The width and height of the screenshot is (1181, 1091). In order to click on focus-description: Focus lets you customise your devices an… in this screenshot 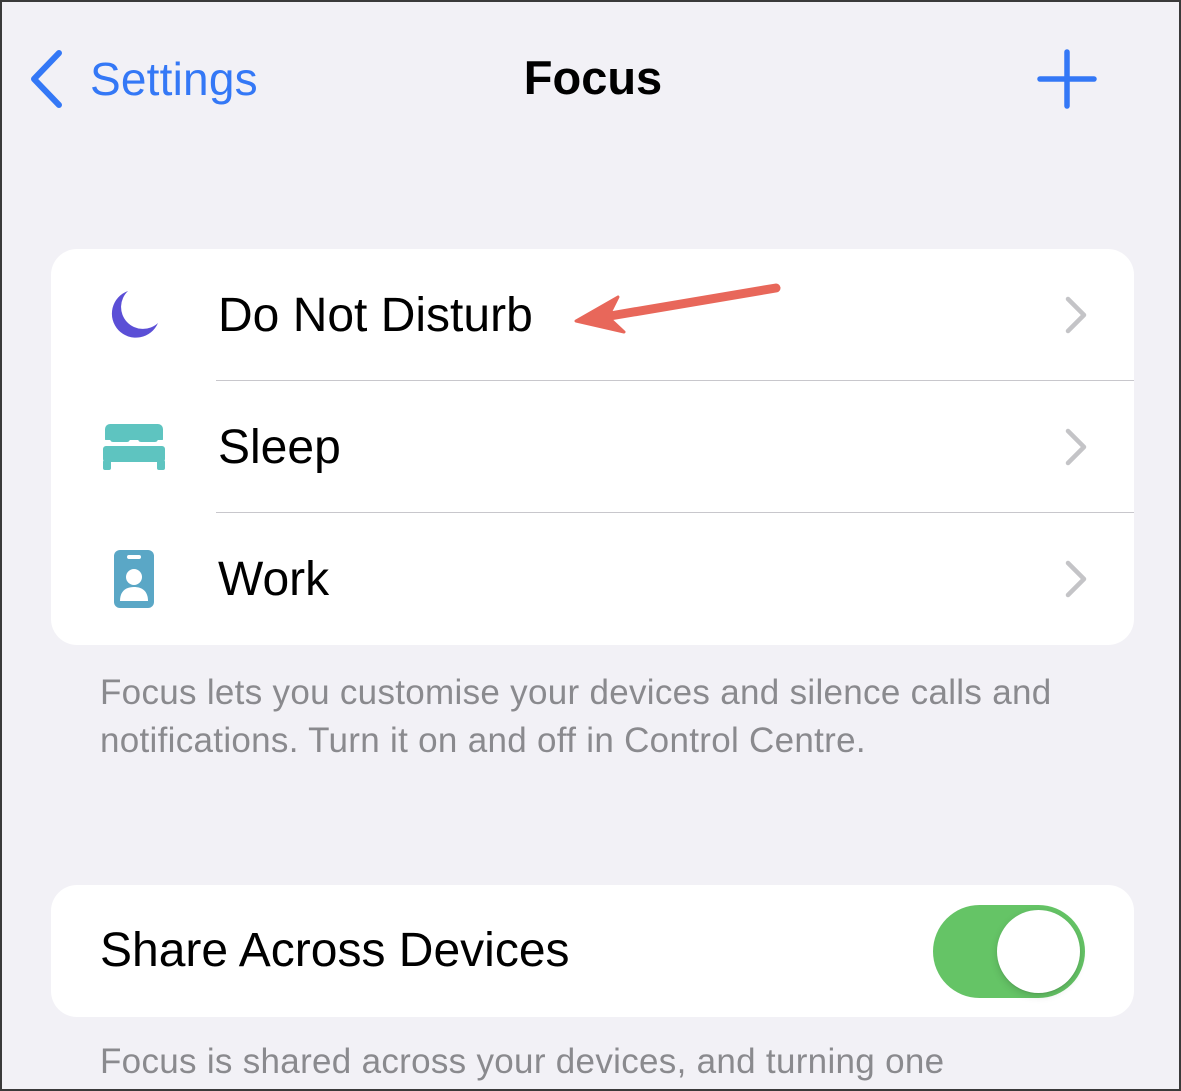, I will do `click(576, 716)`.